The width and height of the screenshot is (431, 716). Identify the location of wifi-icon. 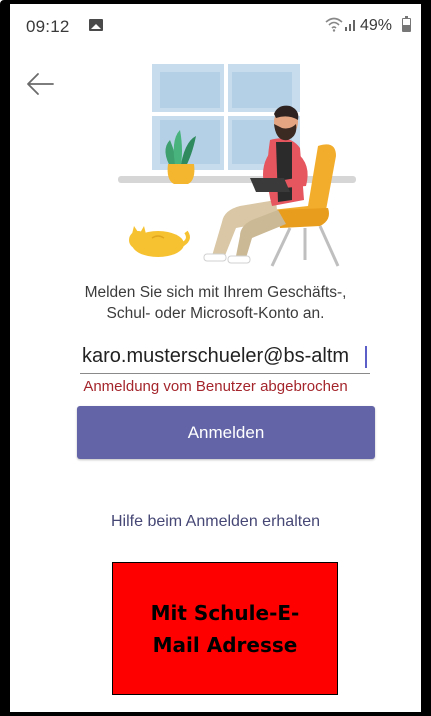
(334, 24).